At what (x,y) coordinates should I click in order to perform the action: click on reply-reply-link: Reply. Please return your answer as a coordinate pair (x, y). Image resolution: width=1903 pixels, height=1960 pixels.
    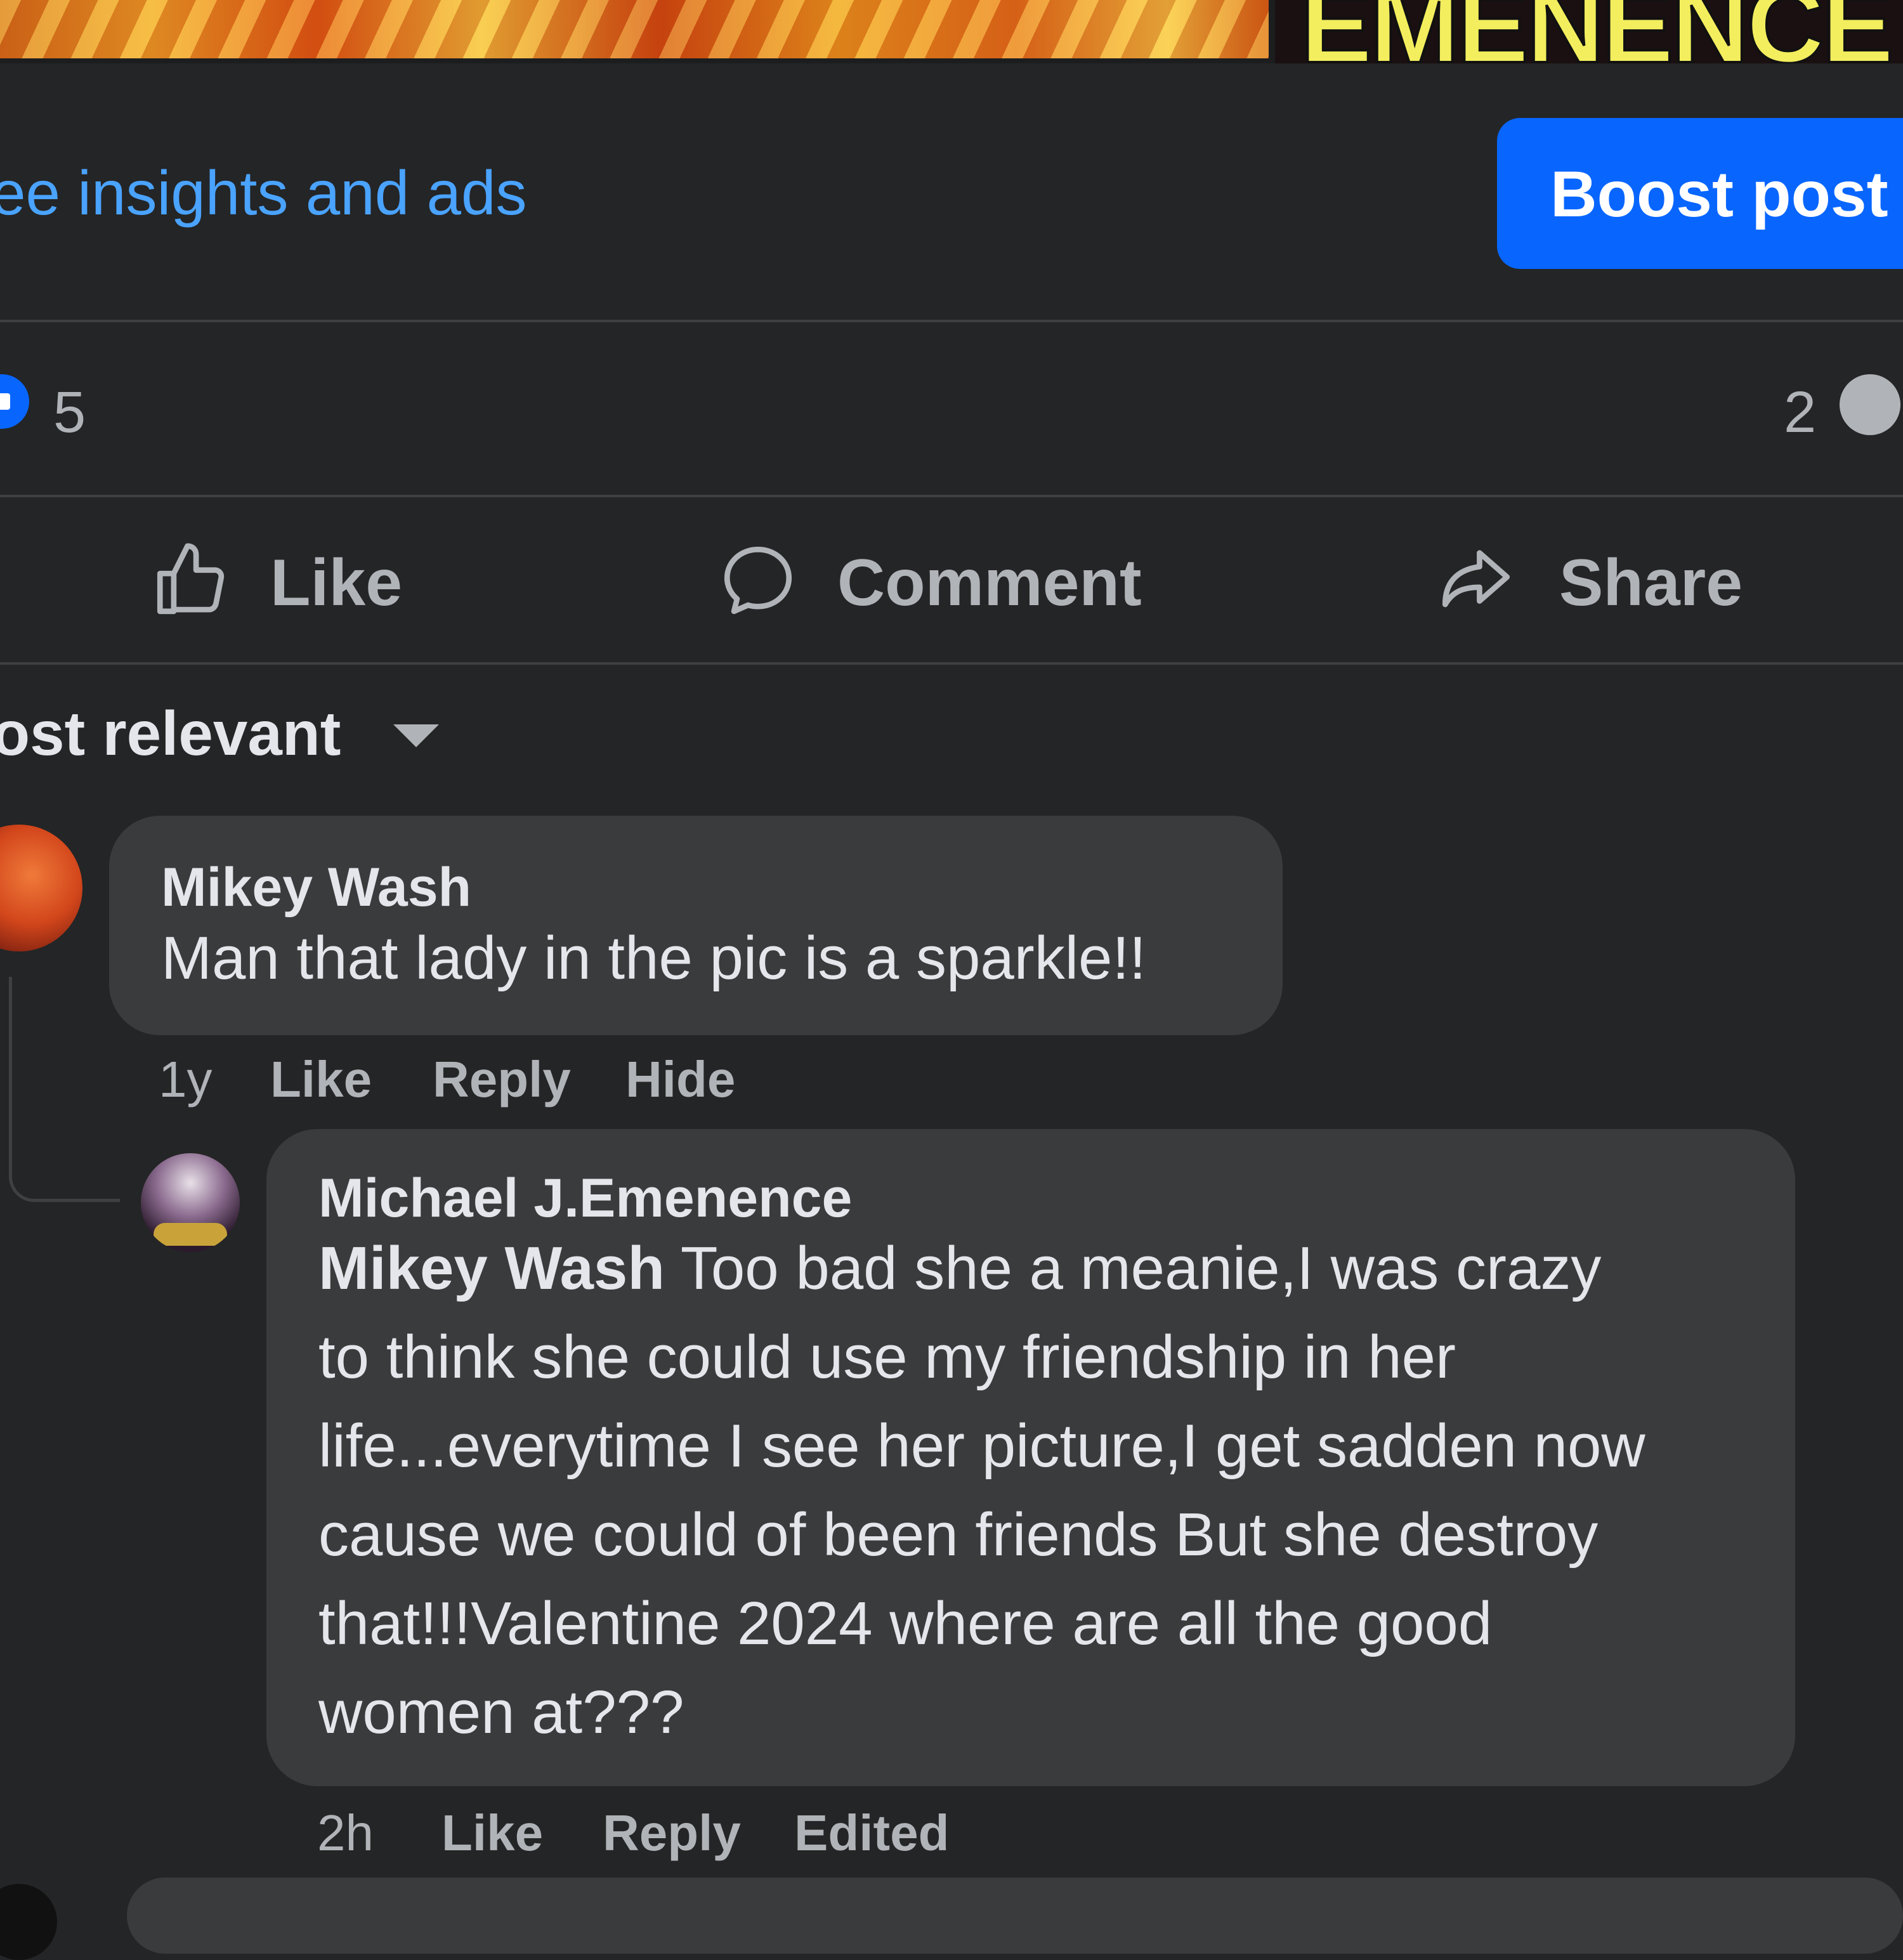
    Looking at the image, I should click on (672, 1833).